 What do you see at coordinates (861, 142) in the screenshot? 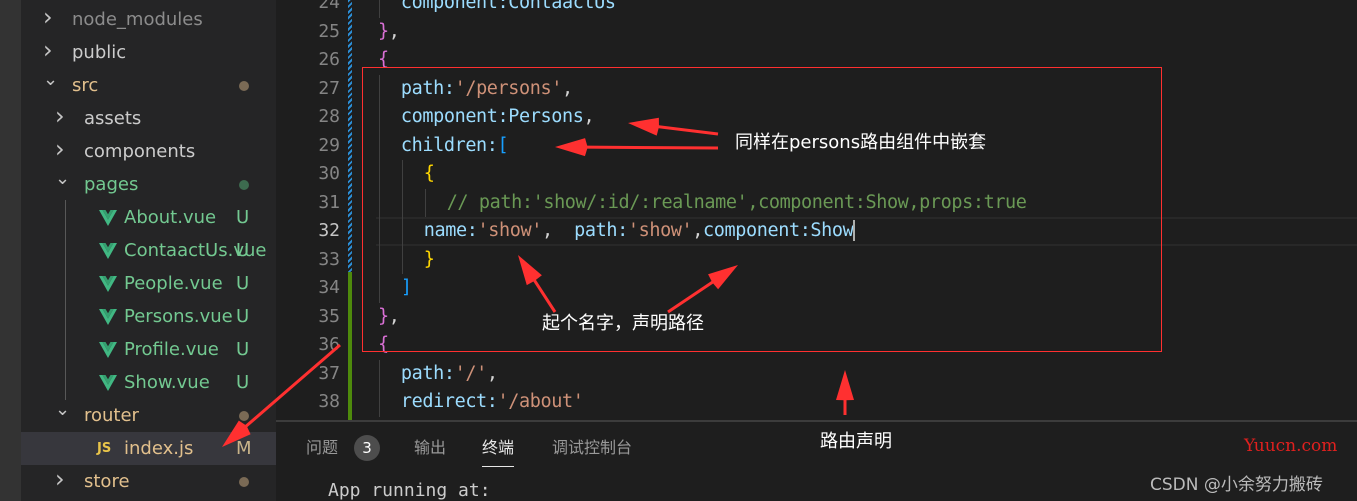
I see `annotation-nested: 同样在persons路由组件中嵌套` at bounding box center [861, 142].